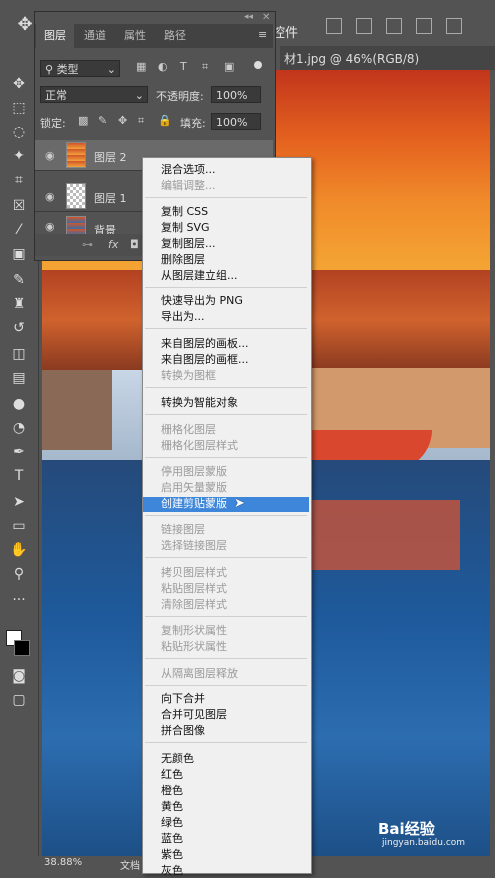  I want to click on menu-item: 拷贝图层样式, so click(194, 573).